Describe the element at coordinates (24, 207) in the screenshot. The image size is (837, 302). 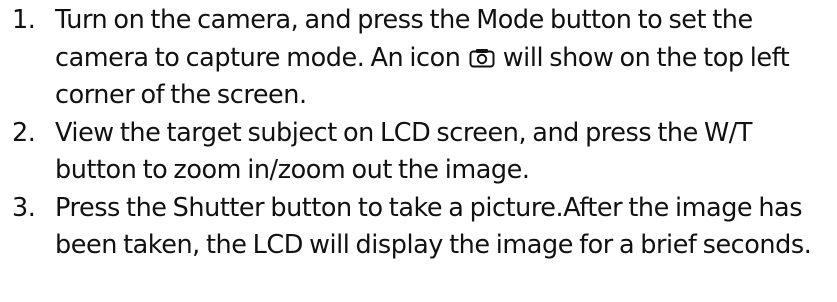
I see `step-number: 3.` at that location.